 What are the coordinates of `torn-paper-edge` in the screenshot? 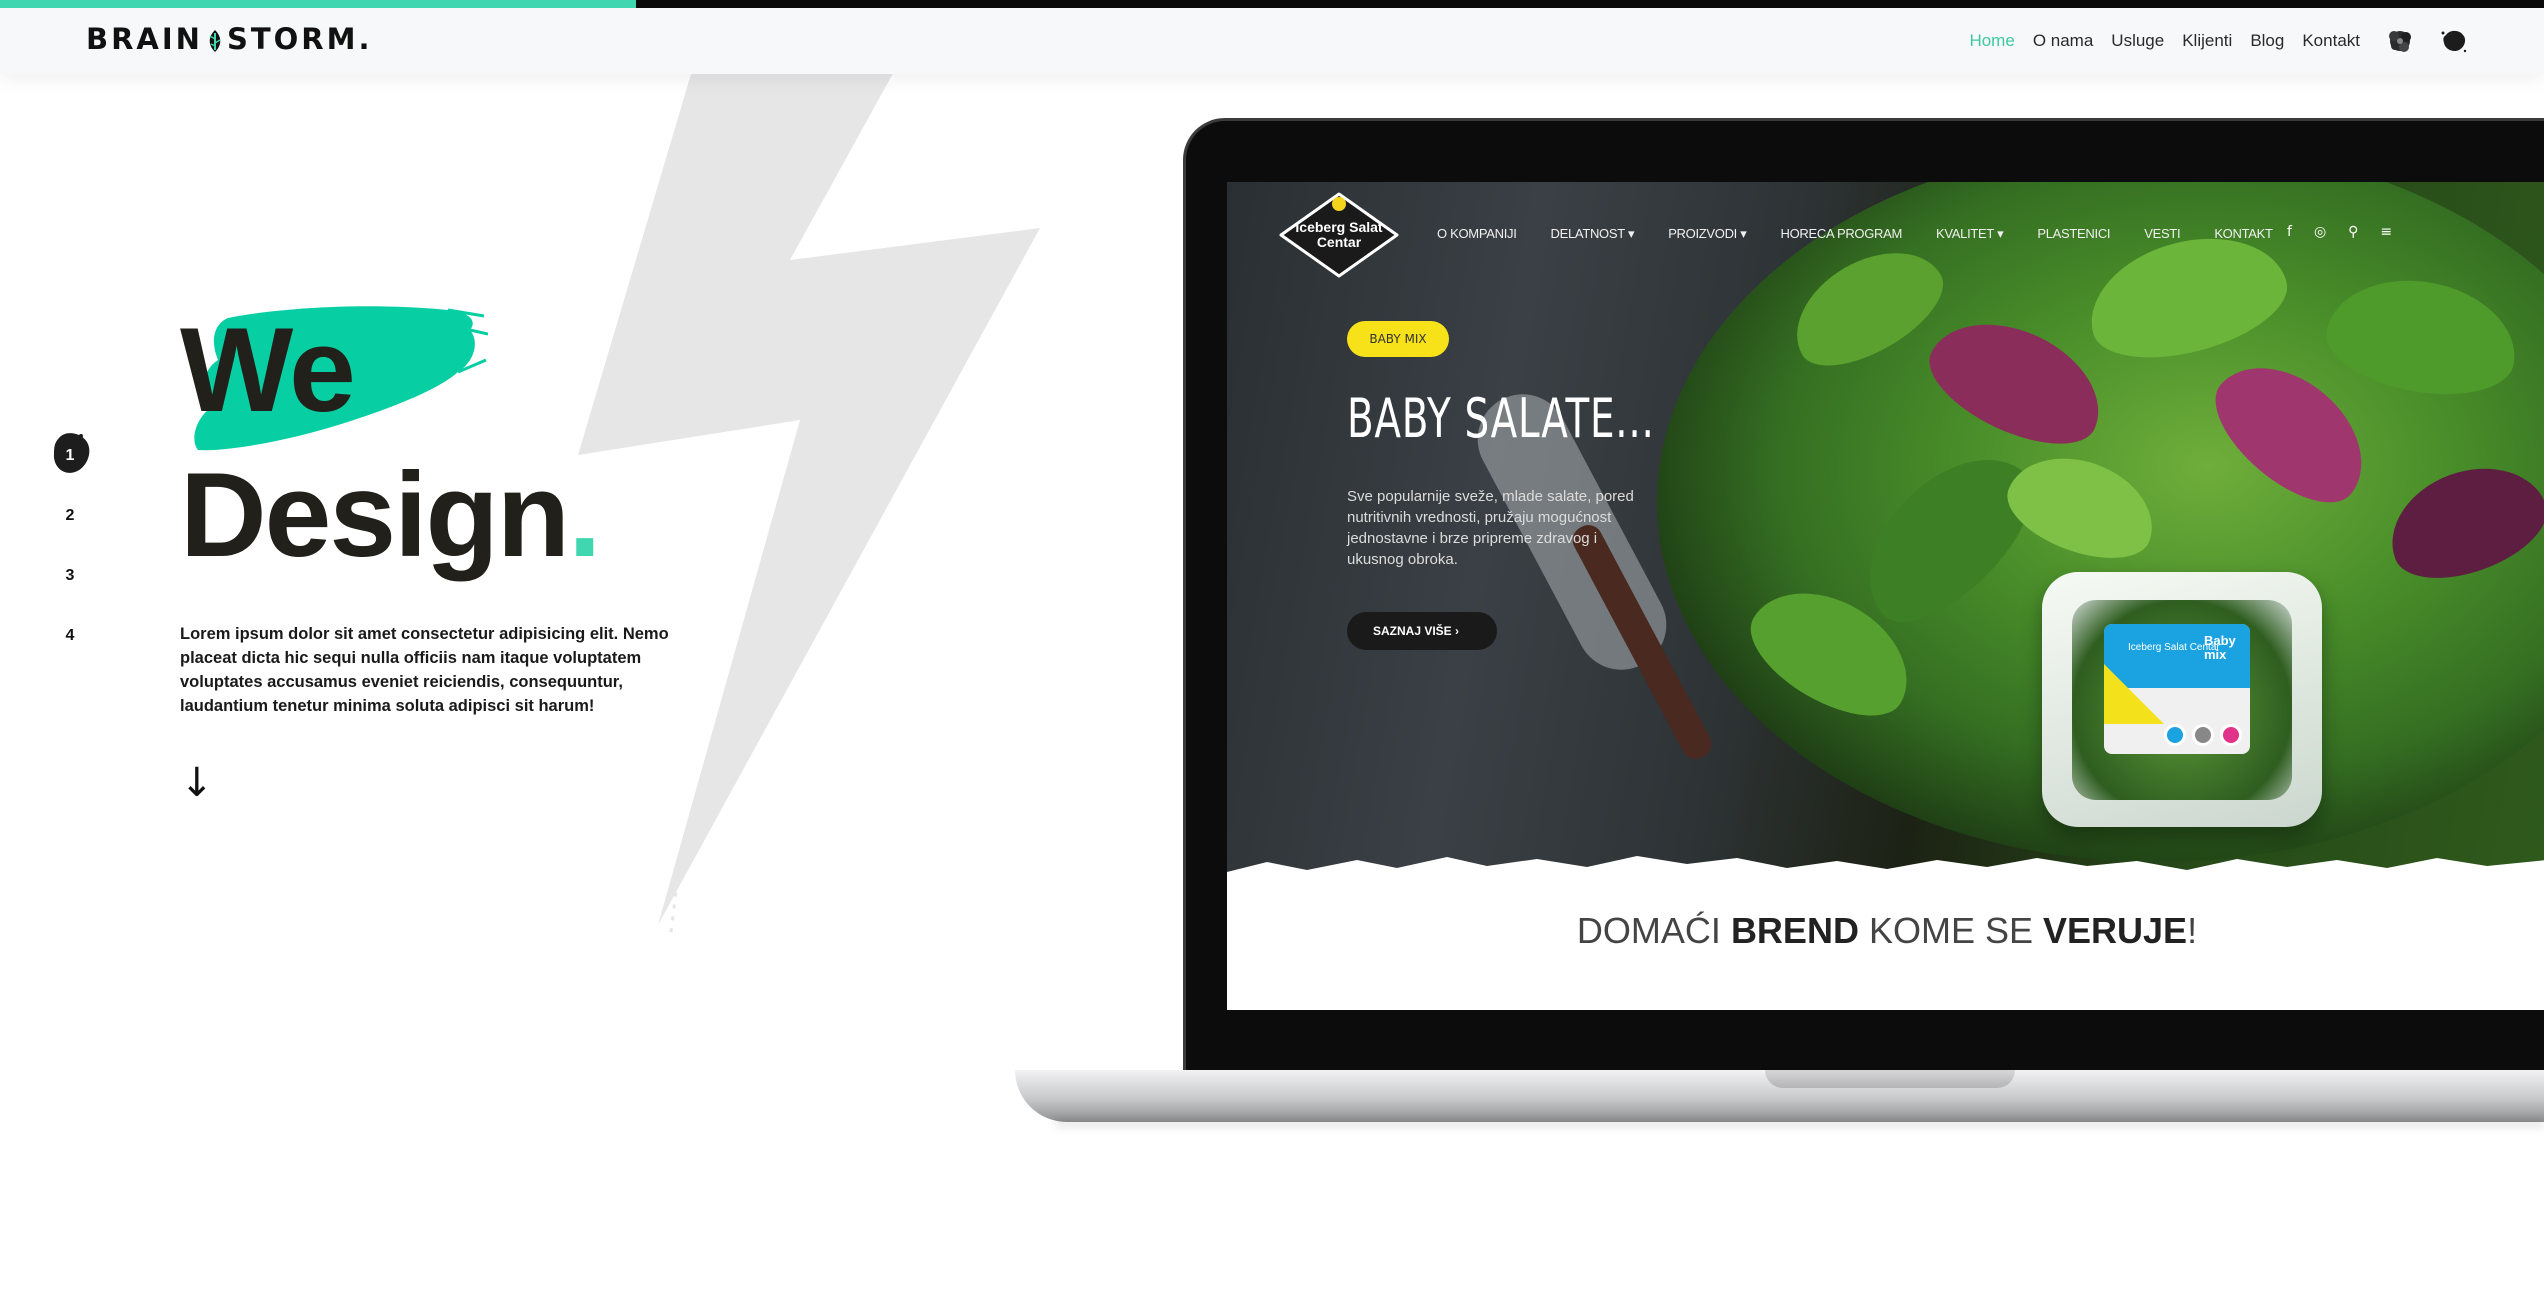 It's located at (1885, 869).